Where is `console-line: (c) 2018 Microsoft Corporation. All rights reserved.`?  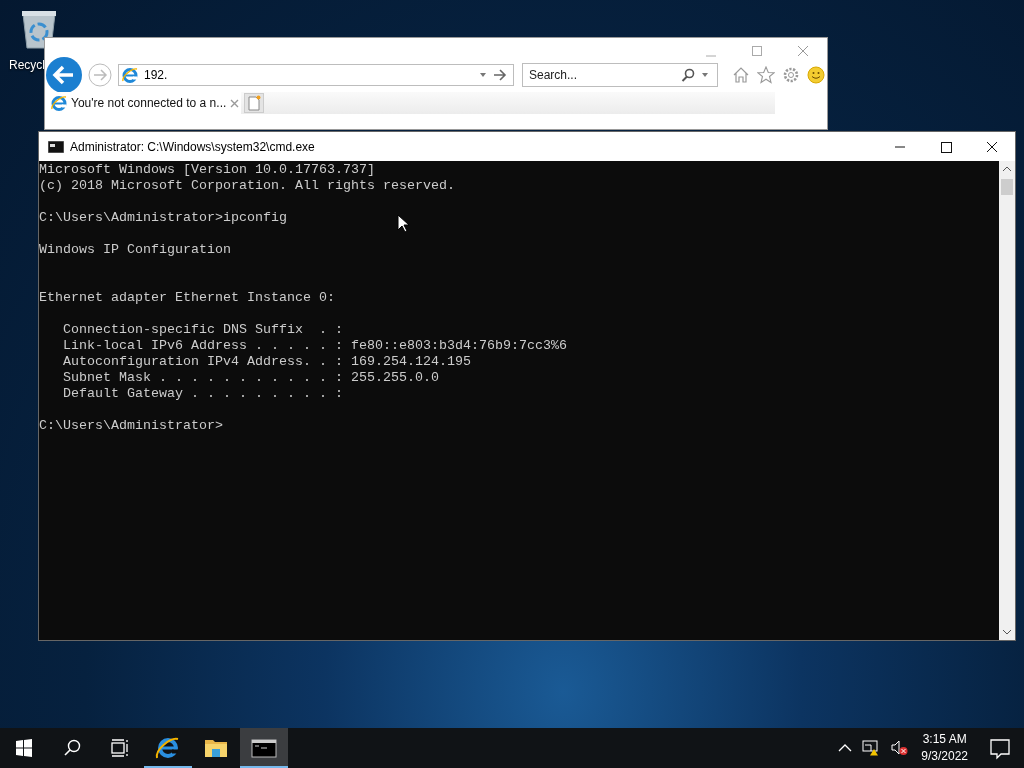
console-line: (c) 2018 Microsoft Corporation. All rights reserved. is located at coordinates (247, 186).